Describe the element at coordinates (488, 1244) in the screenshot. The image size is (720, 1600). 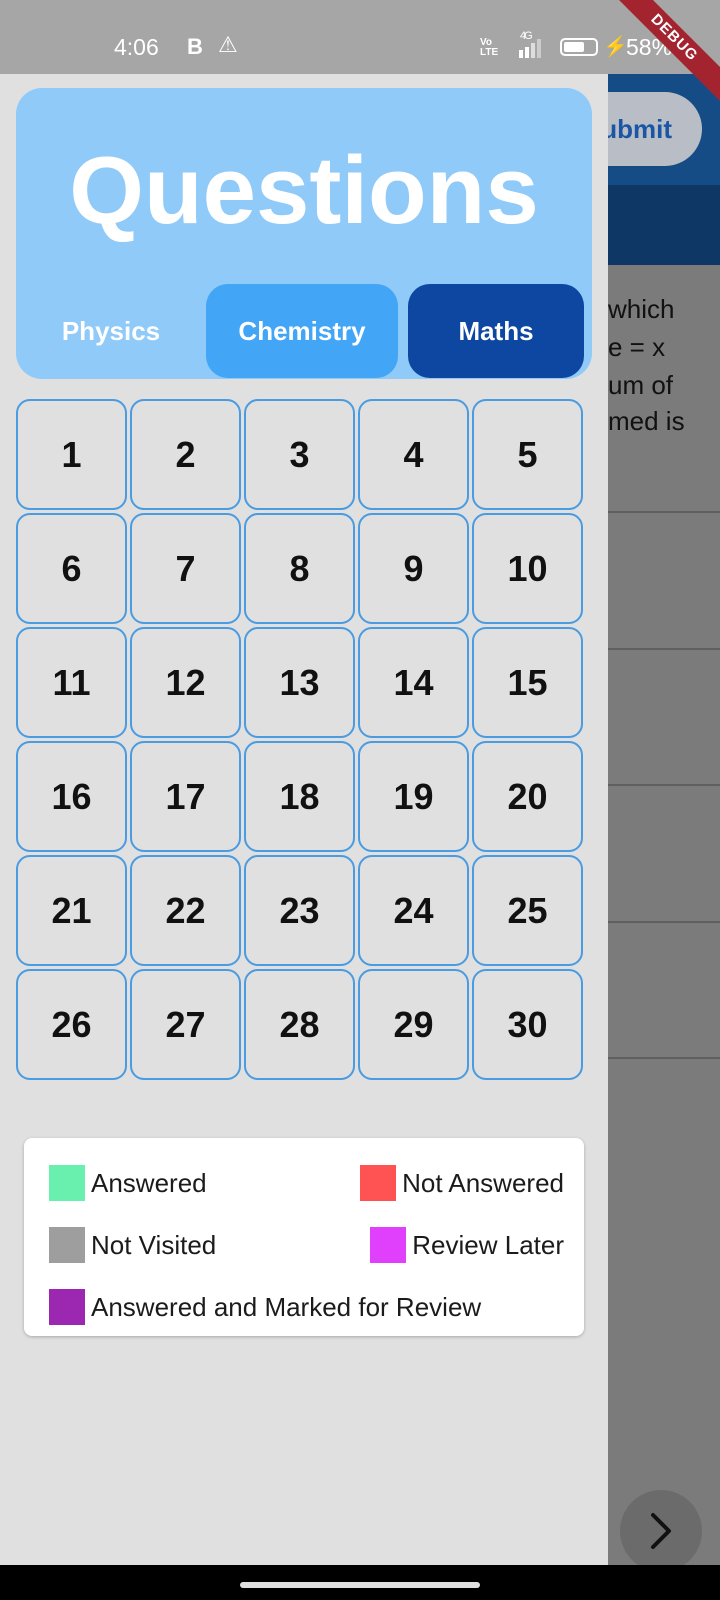
I see `legend-label: Review Later` at that location.